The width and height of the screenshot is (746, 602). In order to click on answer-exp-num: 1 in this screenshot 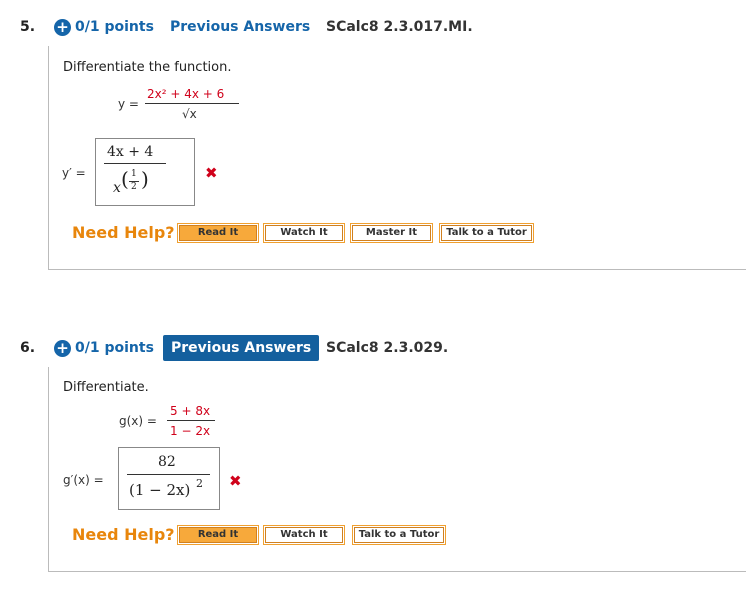, I will do `click(134, 174)`.